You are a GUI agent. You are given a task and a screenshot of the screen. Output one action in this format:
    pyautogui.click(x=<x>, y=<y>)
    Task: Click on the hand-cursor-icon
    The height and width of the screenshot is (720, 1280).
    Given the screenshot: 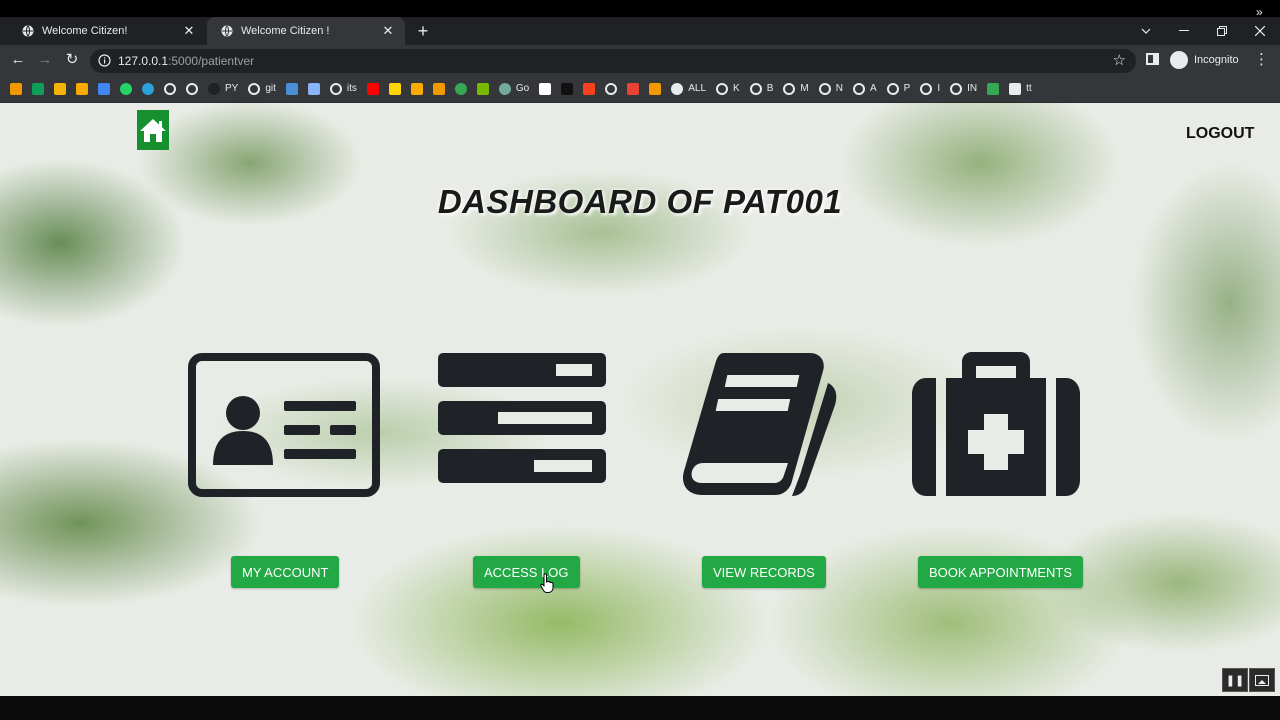 What is the action you would take?
    pyautogui.click(x=547, y=583)
    